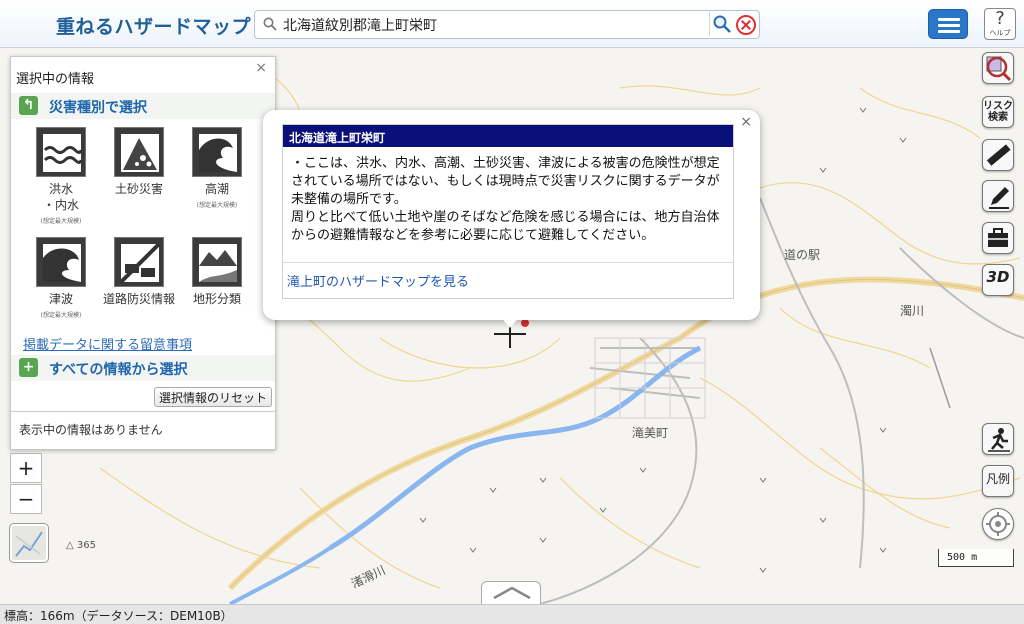  I want to click on road-disaster-icon-graphic, so click(140, 263).